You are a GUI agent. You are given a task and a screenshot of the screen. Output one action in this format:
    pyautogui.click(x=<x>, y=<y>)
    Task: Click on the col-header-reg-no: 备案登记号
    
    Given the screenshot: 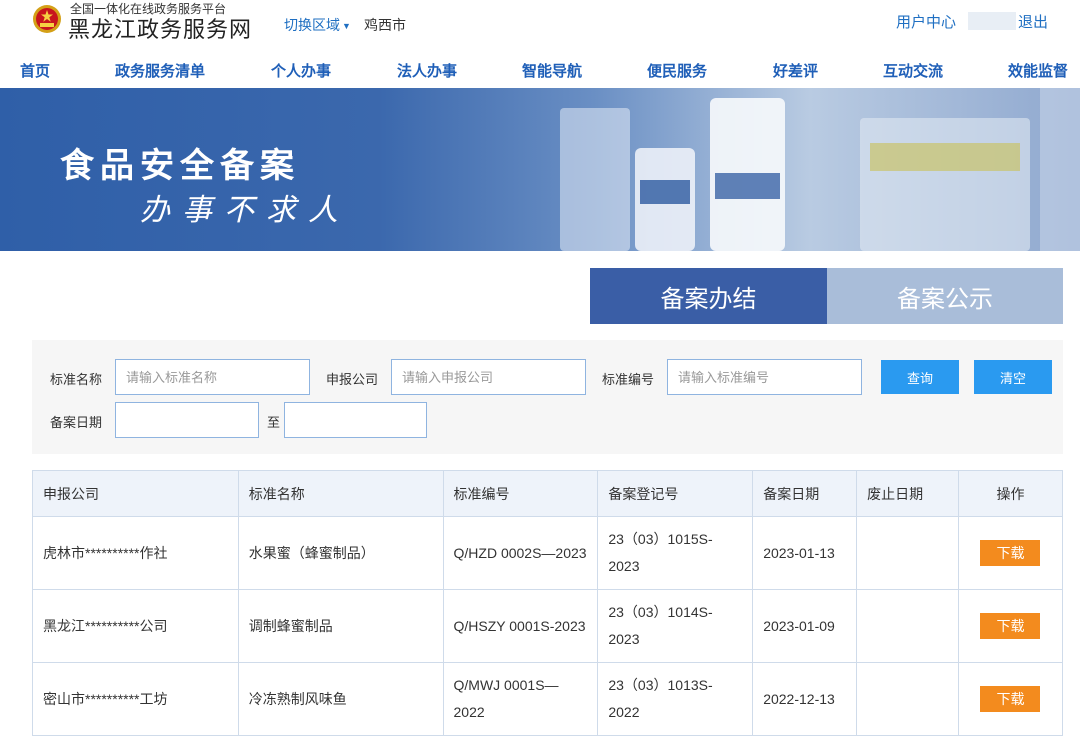 What is the action you would take?
    pyautogui.click(x=675, y=493)
    